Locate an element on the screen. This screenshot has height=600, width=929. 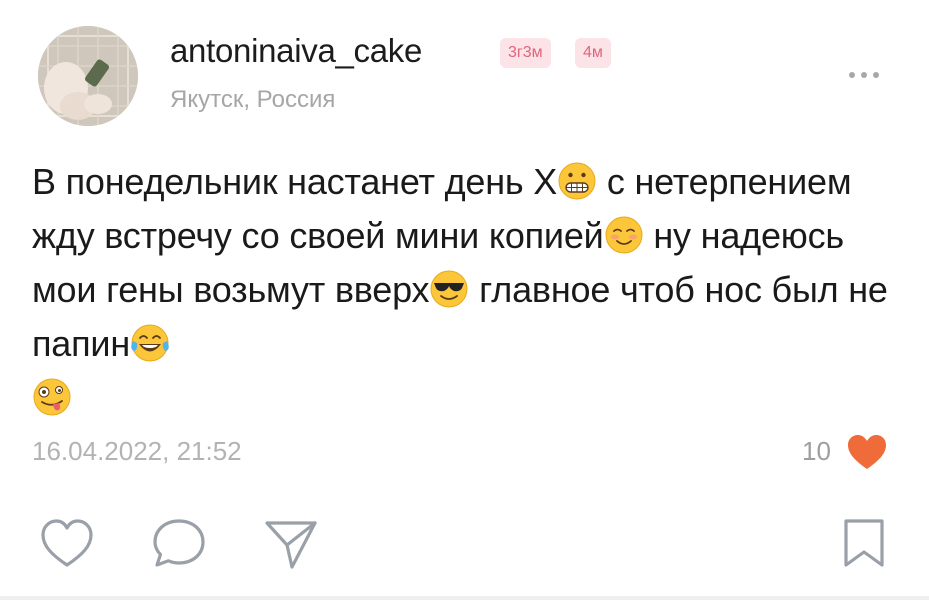
grimacing-face-emoji-icon is located at coordinates (577, 181).